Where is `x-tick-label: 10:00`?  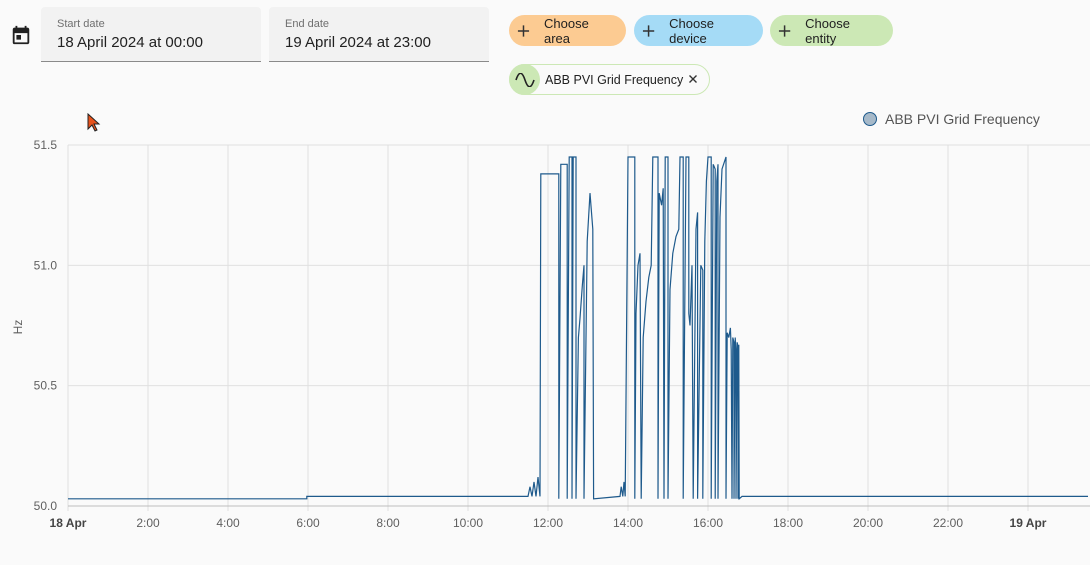 x-tick-label: 10:00 is located at coordinates (468, 523).